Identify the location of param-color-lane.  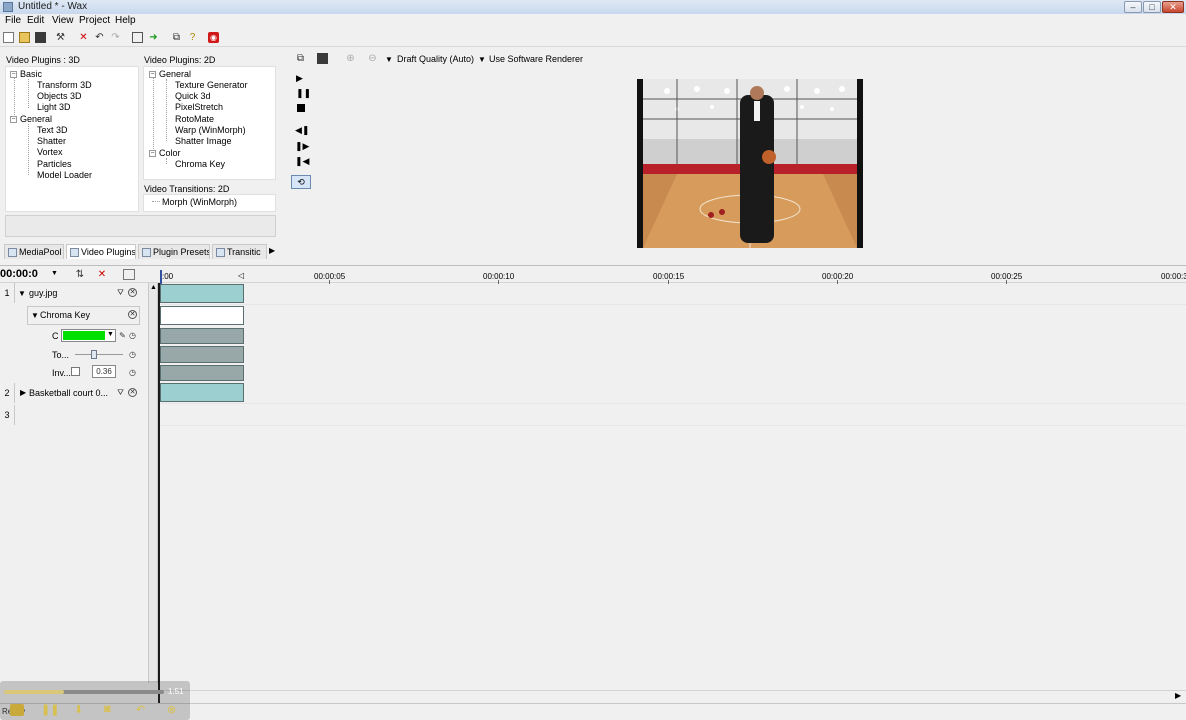
(202, 336).